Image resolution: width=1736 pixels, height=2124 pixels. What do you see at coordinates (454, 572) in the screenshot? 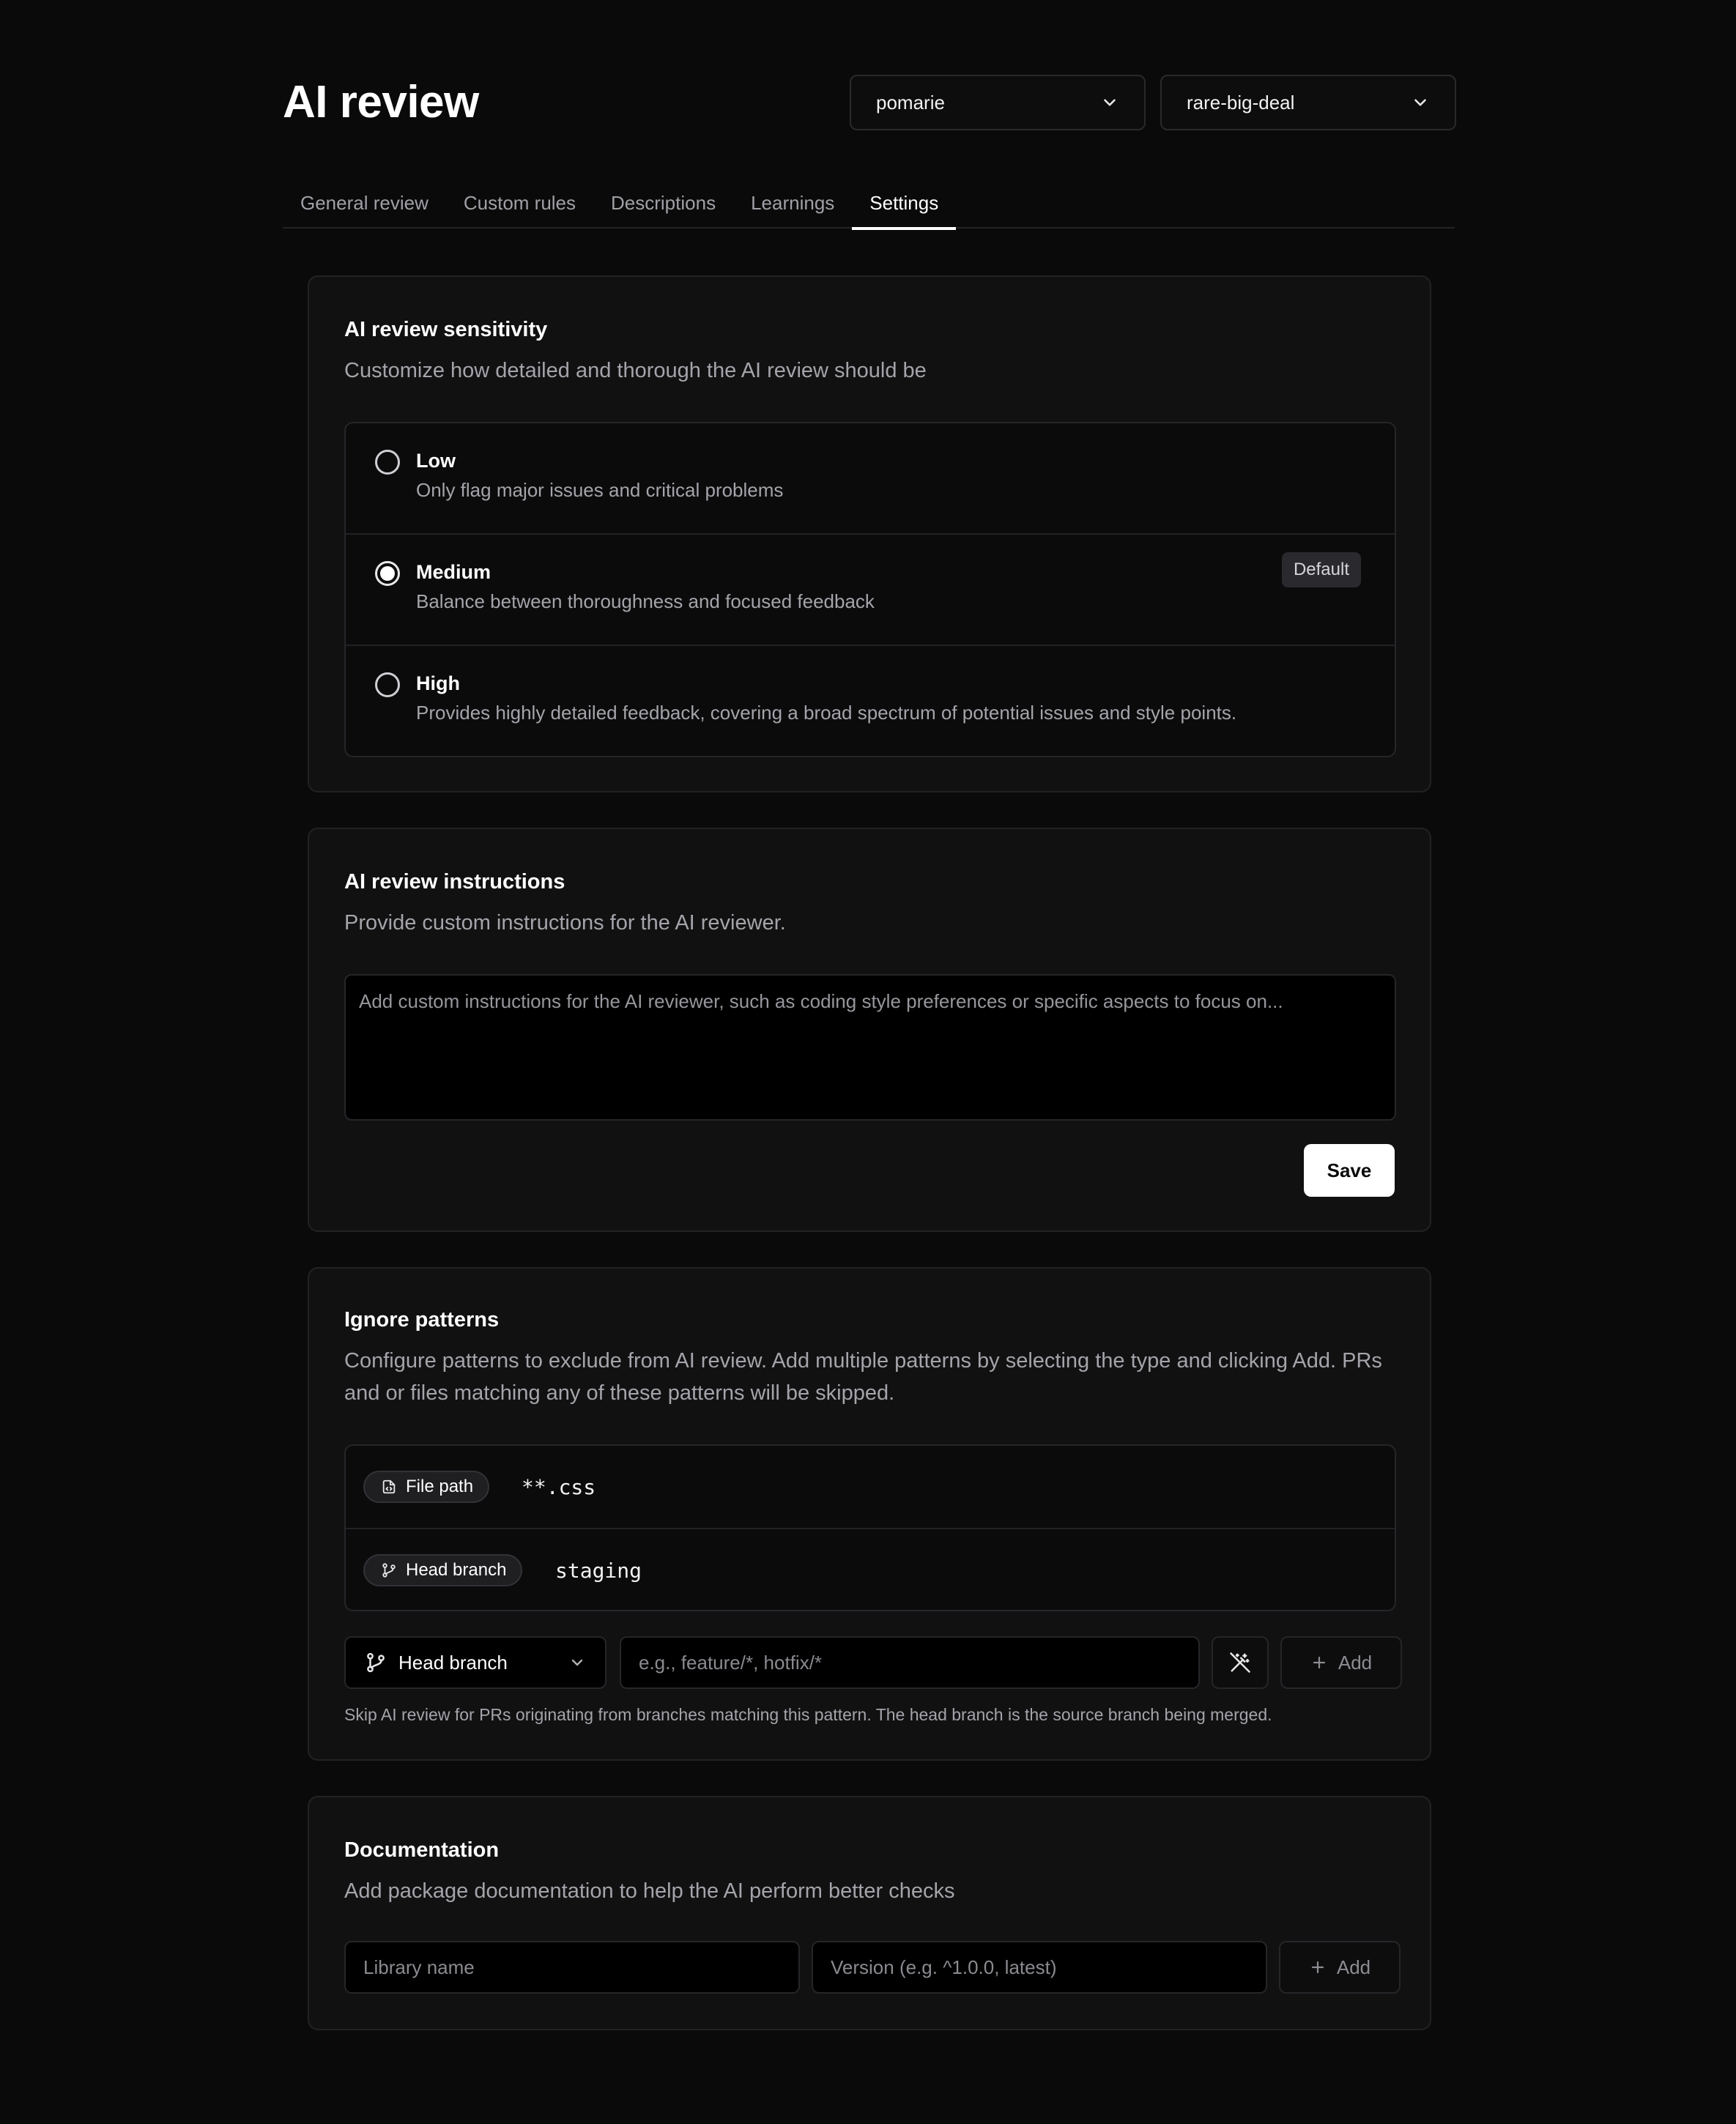
I see `option-label: Medium` at bounding box center [454, 572].